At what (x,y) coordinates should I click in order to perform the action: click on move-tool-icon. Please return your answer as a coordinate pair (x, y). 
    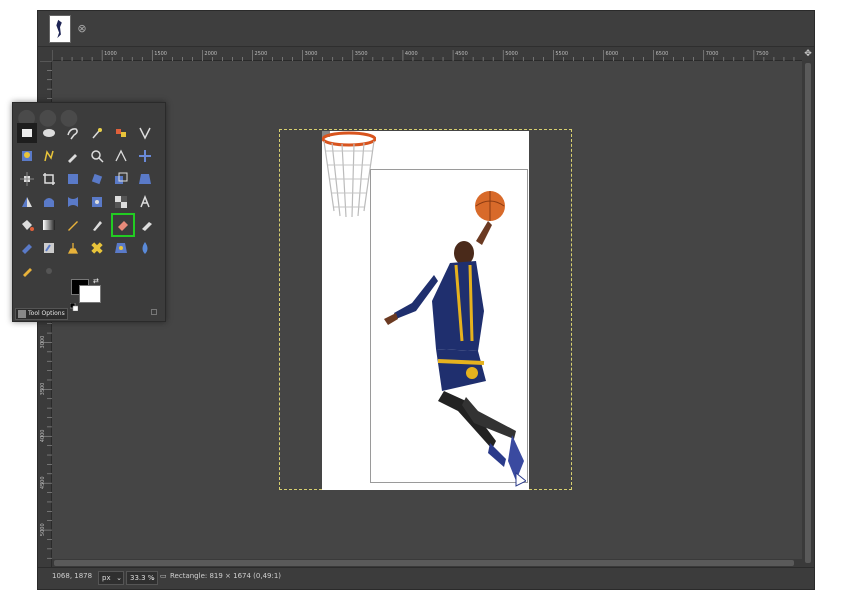
    Looking at the image, I should click on (145, 156).